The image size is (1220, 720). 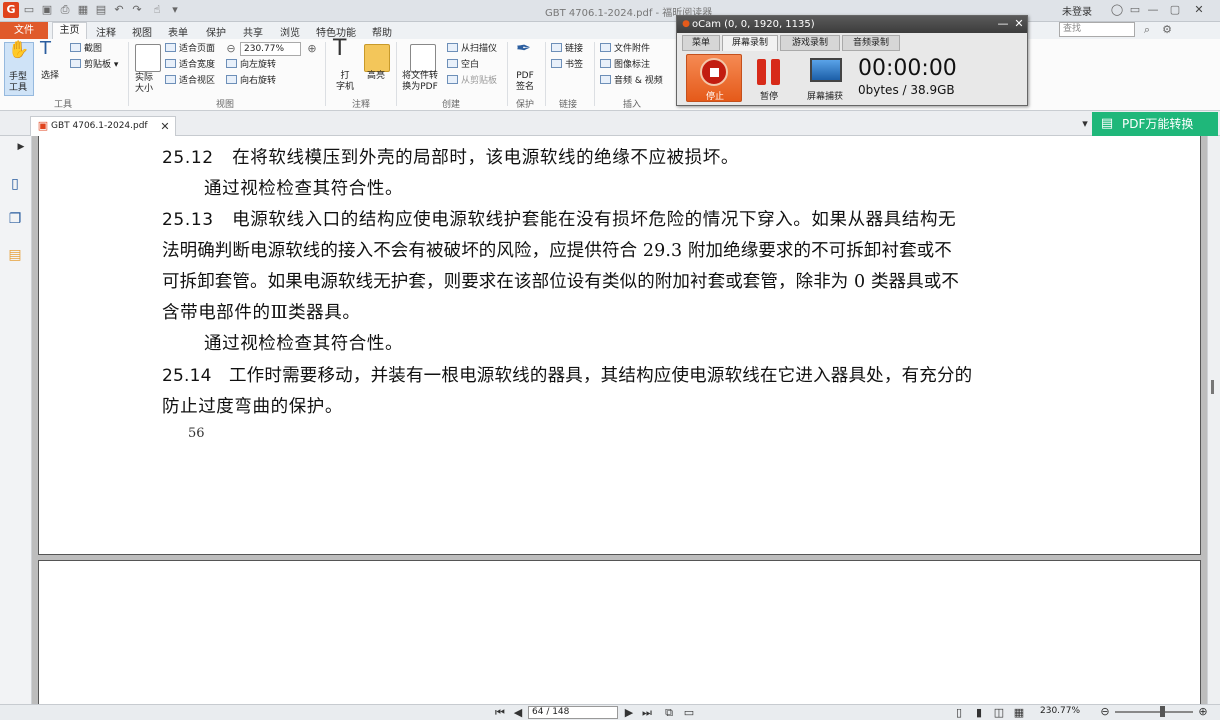 I want to click on customize-icon: ▾, so click(x=175, y=10).